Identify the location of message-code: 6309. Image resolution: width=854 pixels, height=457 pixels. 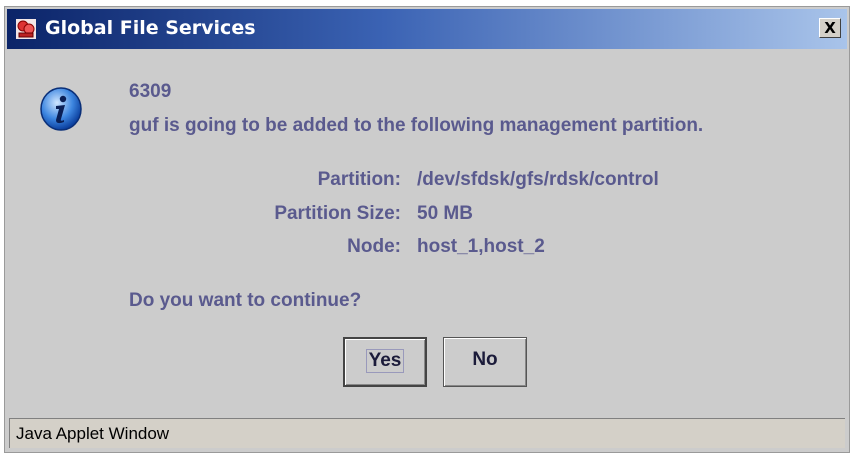
(150, 91).